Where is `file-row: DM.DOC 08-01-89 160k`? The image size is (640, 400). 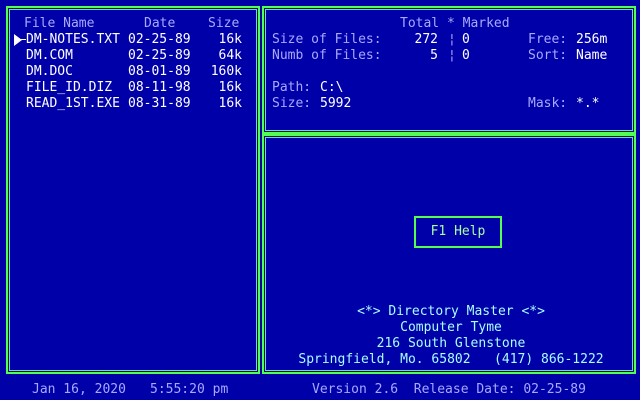
file-row: DM.DOC 08-01-89 160k is located at coordinates (135, 72).